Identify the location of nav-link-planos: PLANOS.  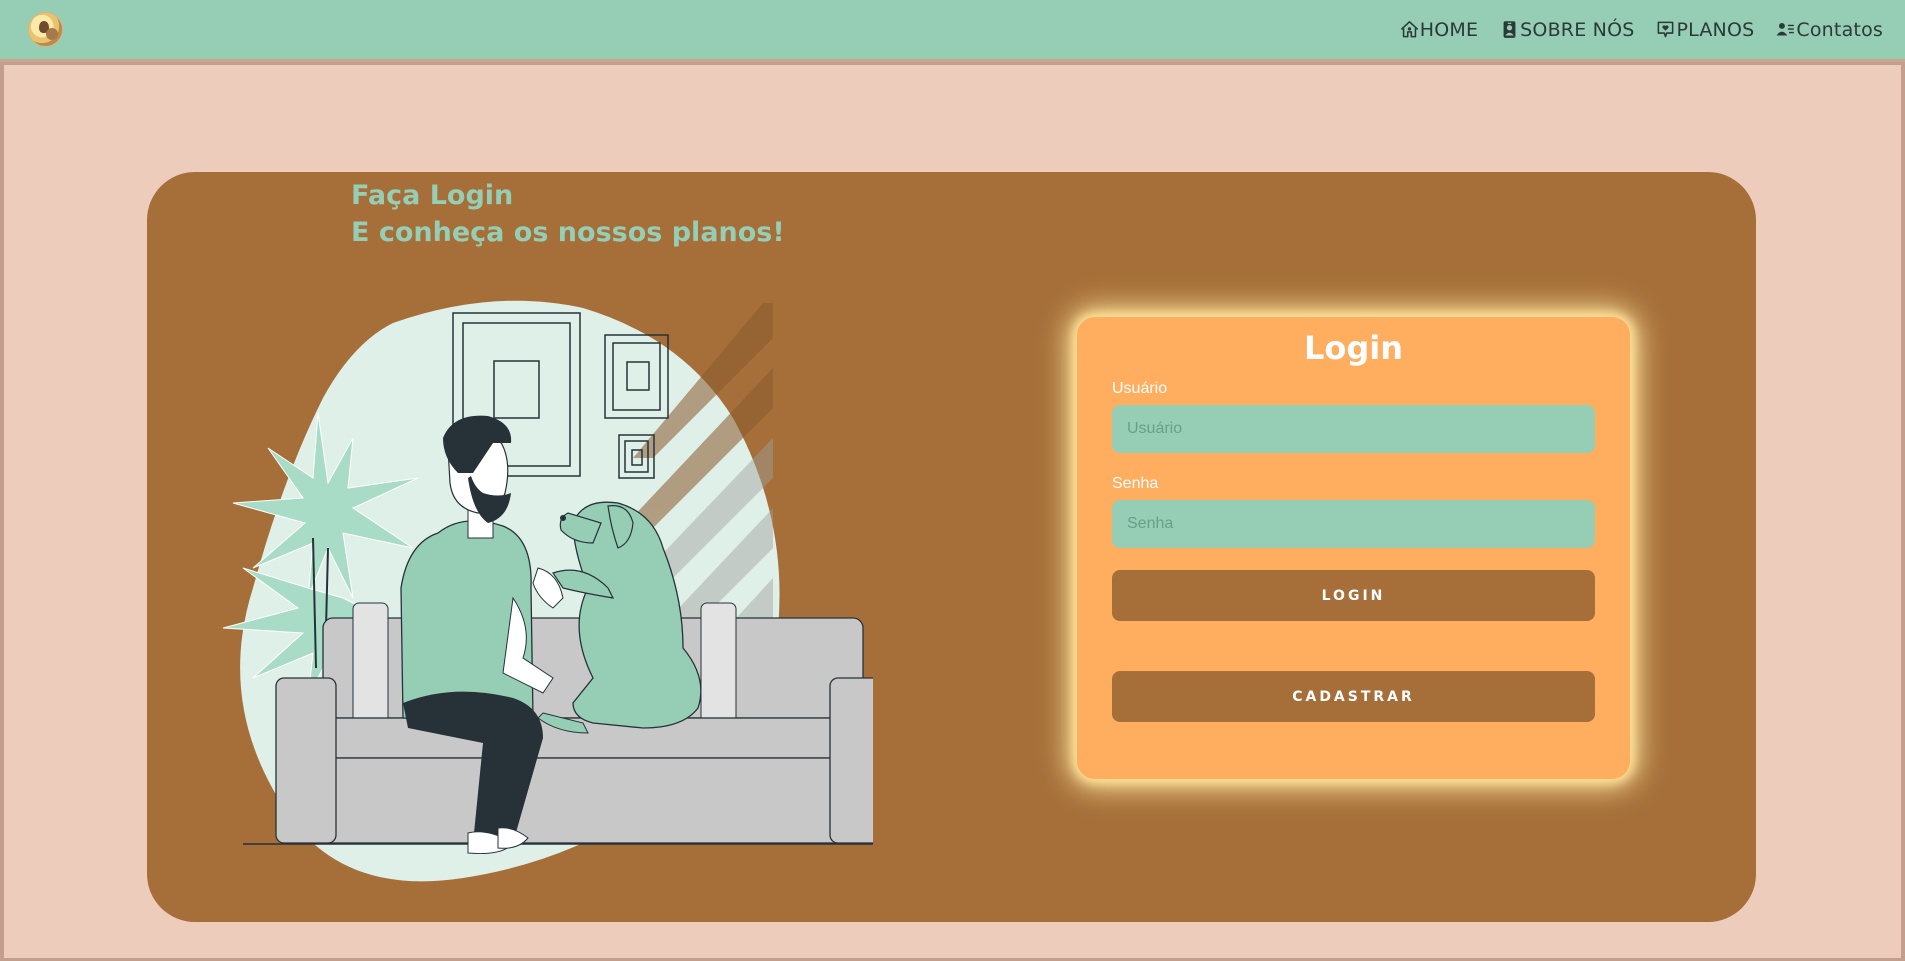
(1705, 30).